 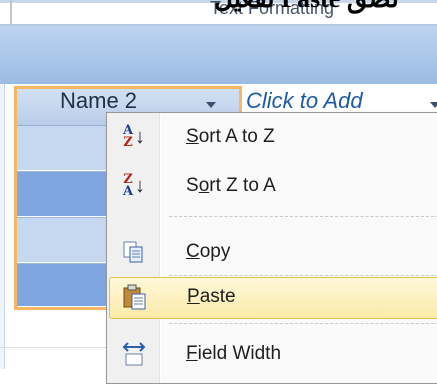 I want to click on document-top-strip: Text Formatting تفعيل Paste لصق, so click(x=218, y=13).